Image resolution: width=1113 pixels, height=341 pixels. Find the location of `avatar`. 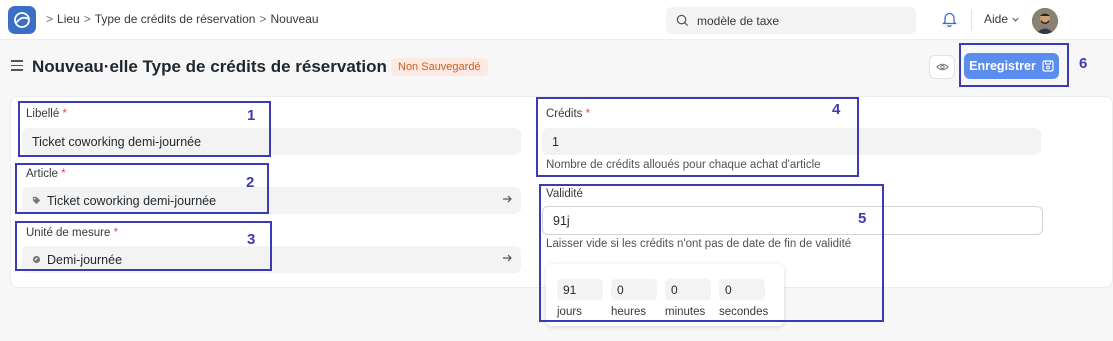

avatar is located at coordinates (1045, 21).